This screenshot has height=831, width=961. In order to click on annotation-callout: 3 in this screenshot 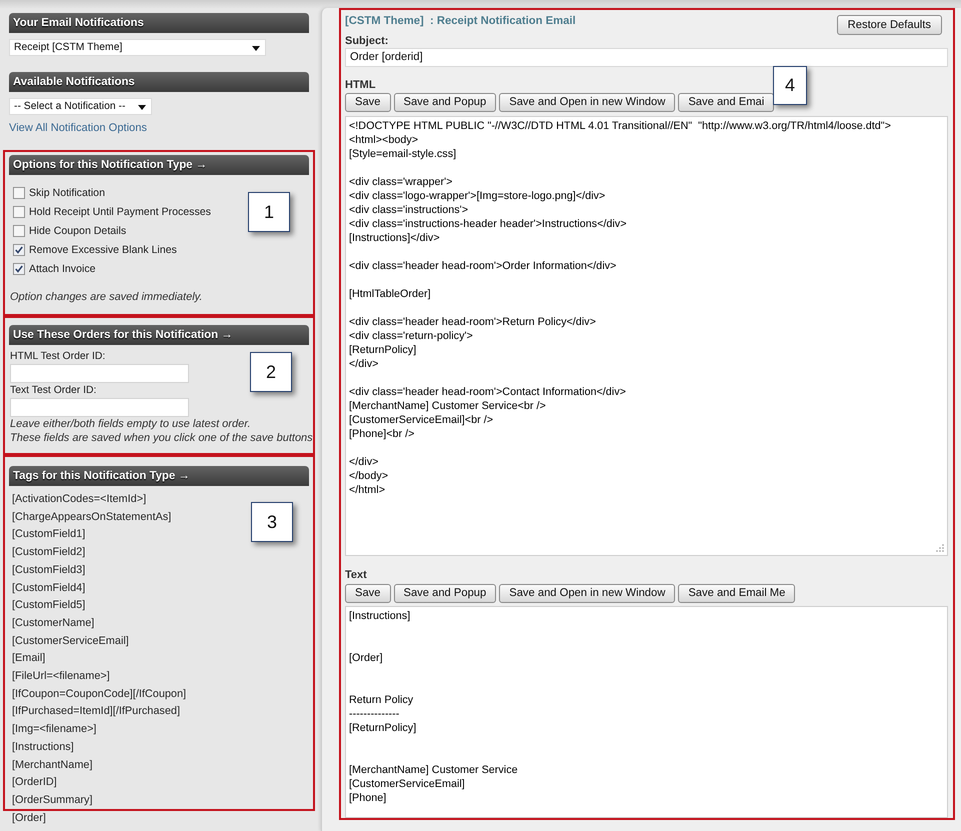, I will do `click(272, 522)`.